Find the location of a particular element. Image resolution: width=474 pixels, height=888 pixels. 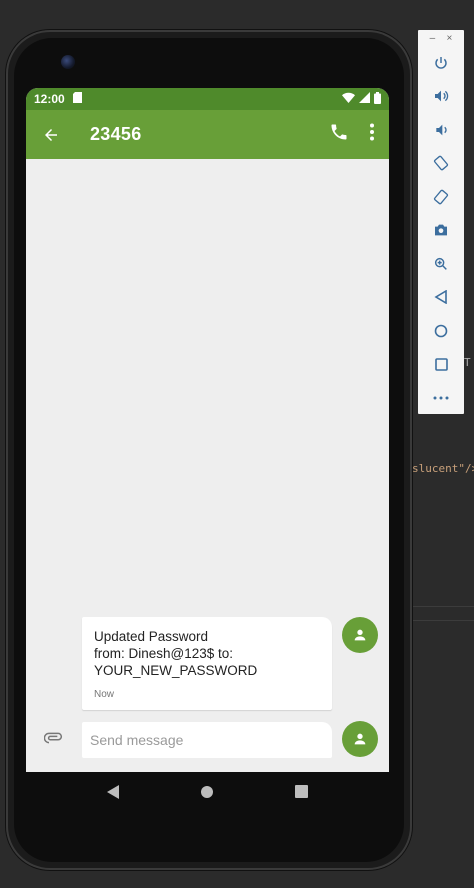

camera-icon is located at coordinates (441, 230).